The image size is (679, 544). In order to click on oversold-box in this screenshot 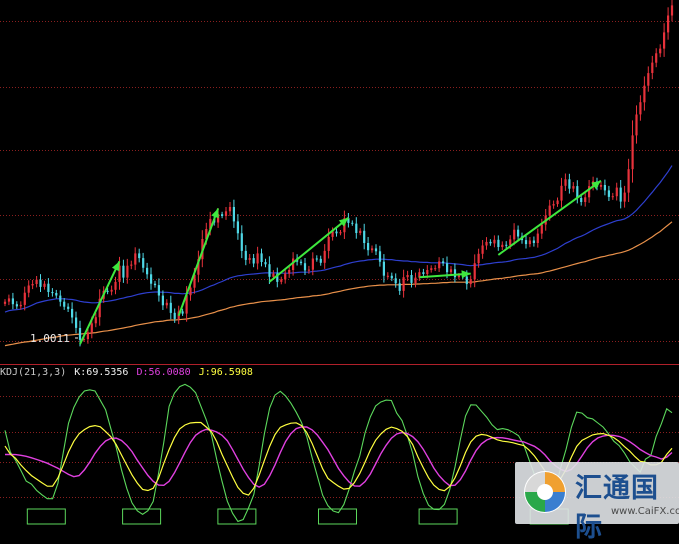, I will do `click(46, 516)`.